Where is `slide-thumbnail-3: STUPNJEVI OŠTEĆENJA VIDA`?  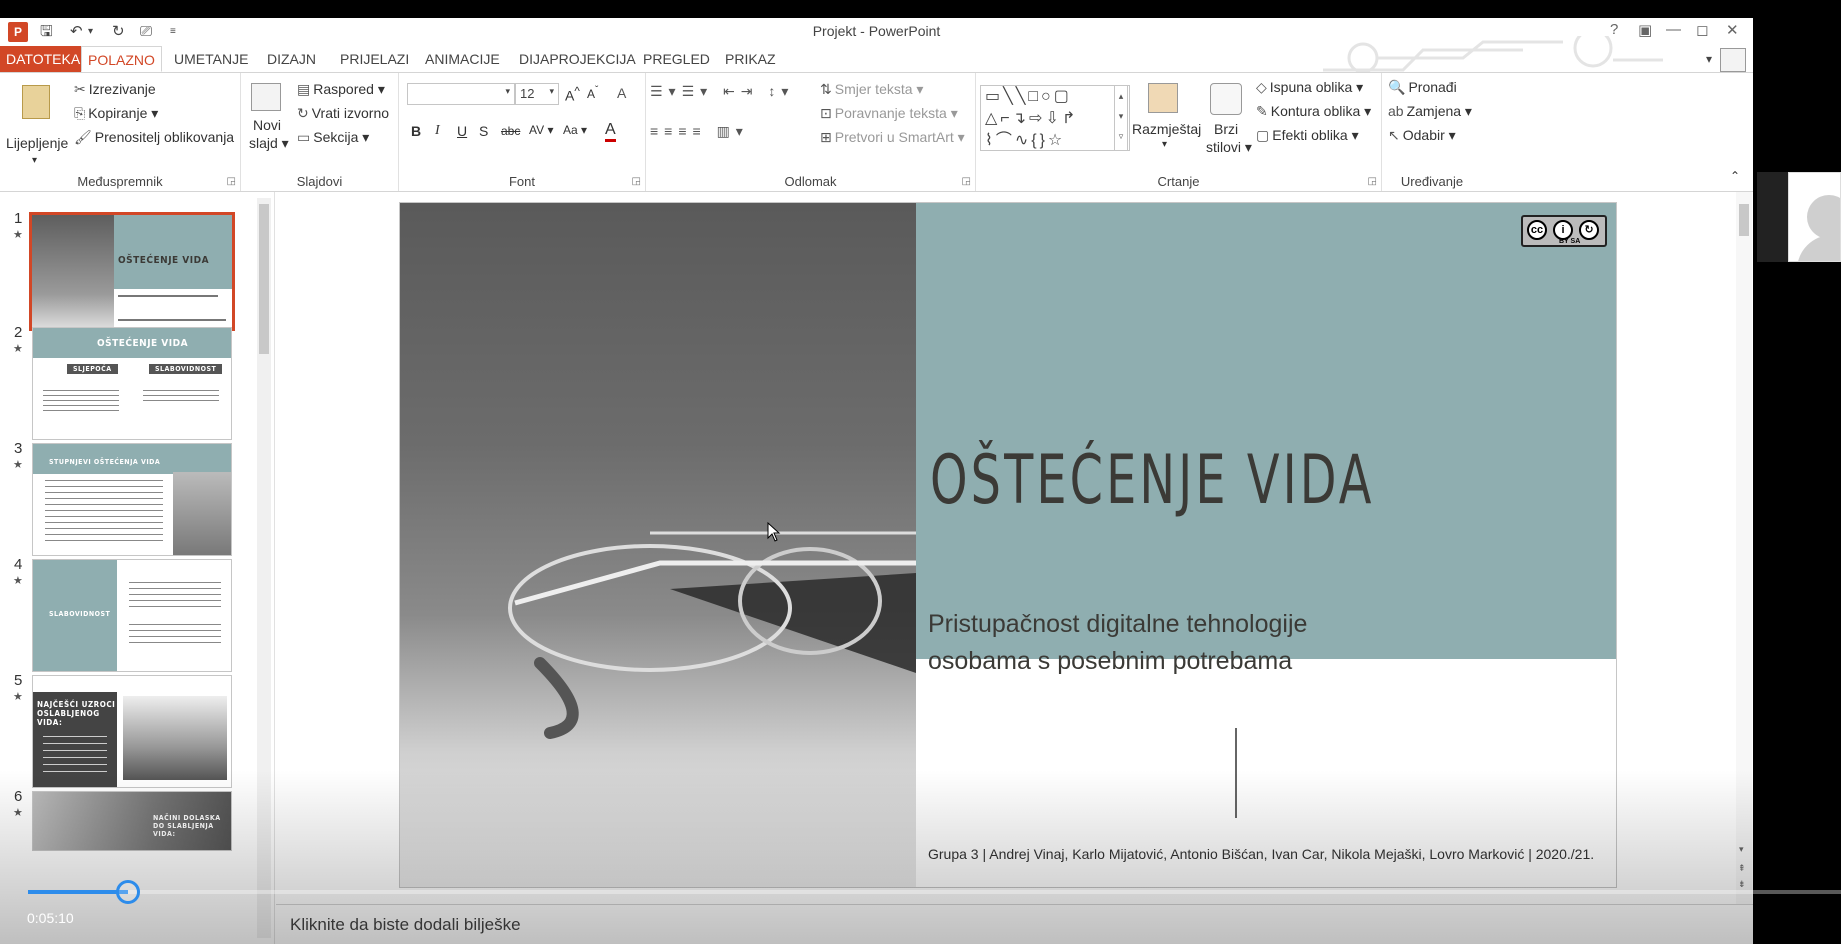 slide-thumbnail-3: STUPNJEVI OŠTEĆENJA VIDA is located at coordinates (132, 499).